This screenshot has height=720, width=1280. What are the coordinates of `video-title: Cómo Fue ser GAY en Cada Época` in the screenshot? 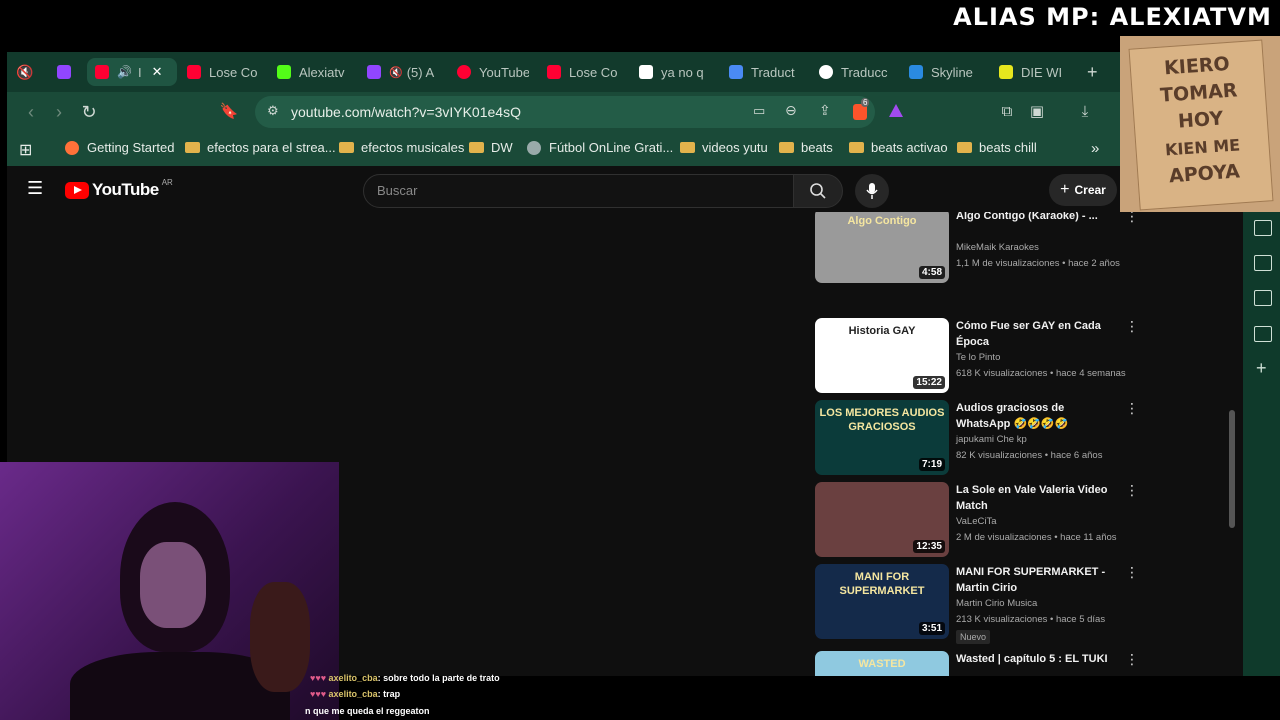 It's located at (1038, 334).